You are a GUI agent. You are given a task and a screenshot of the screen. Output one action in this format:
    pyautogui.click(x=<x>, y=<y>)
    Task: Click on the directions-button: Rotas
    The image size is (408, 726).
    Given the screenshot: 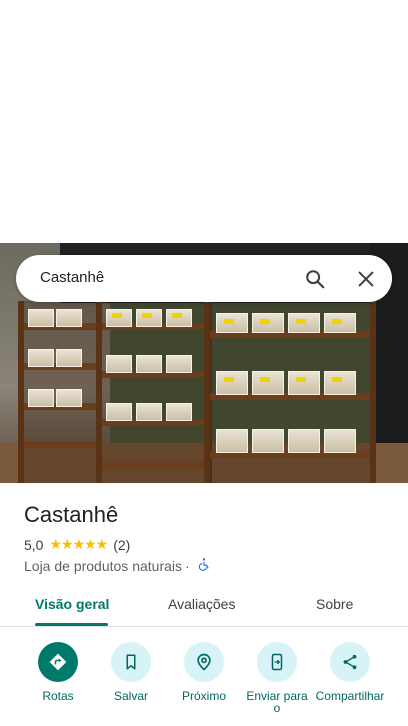 What is the action you would take?
    pyautogui.click(x=58, y=672)
    